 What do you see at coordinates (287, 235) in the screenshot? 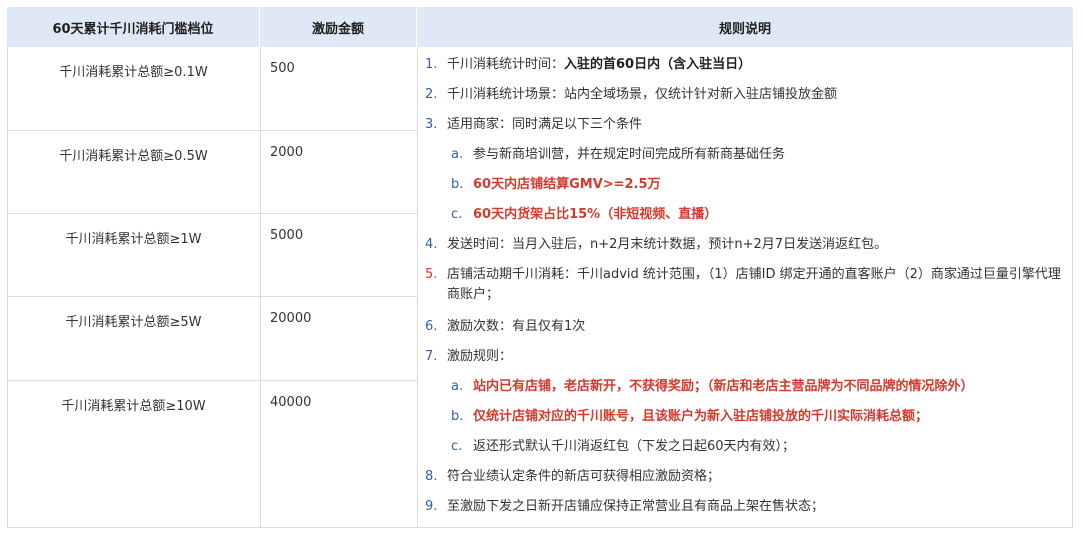
I see `tier-amount: 5000` at bounding box center [287, 235].